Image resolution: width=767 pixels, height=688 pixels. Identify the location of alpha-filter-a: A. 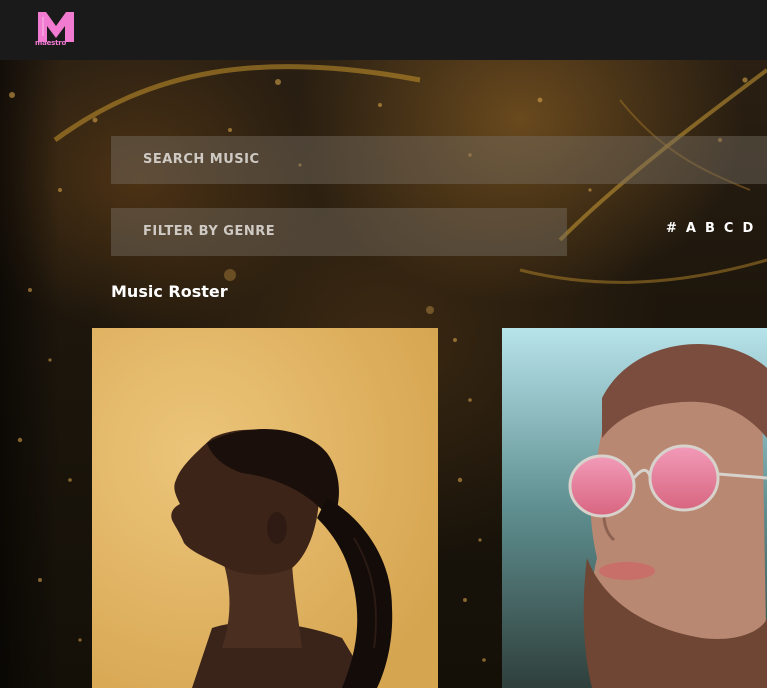
(691, 228).